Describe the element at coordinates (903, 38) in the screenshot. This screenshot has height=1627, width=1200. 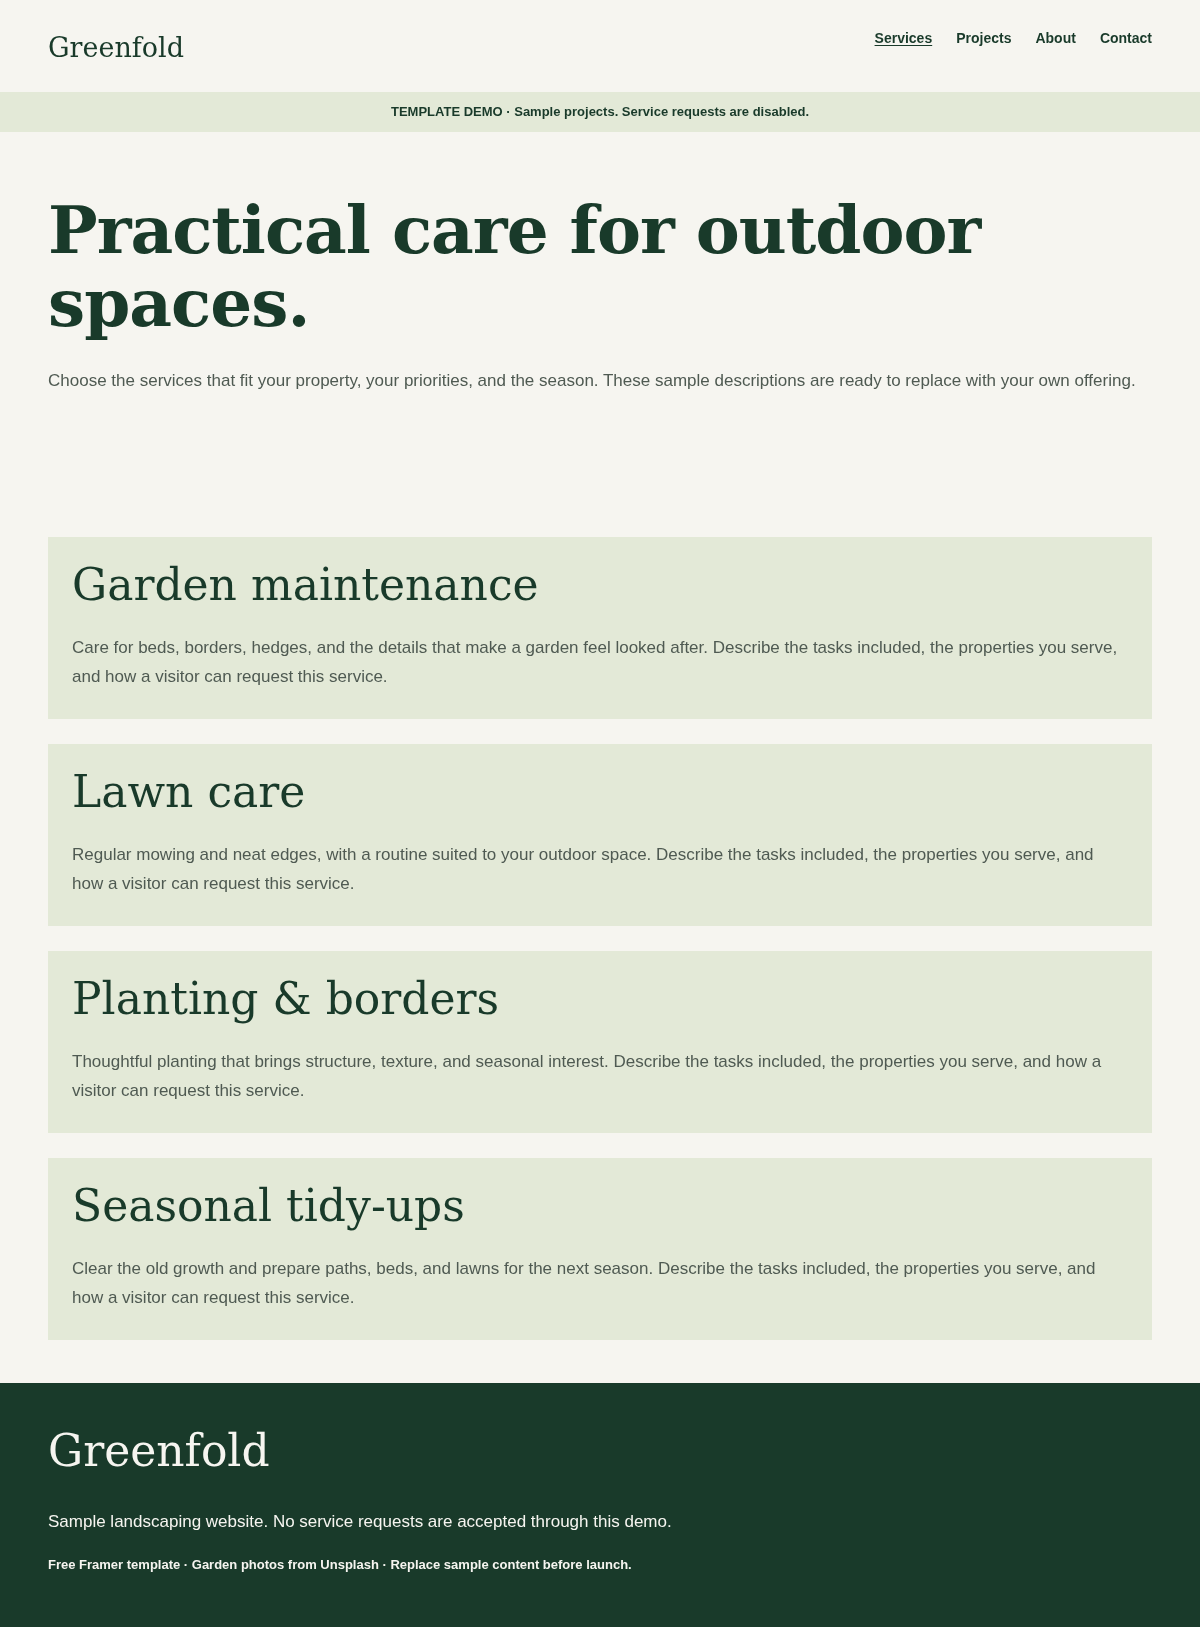
I see `nav-link: Services` at that location.